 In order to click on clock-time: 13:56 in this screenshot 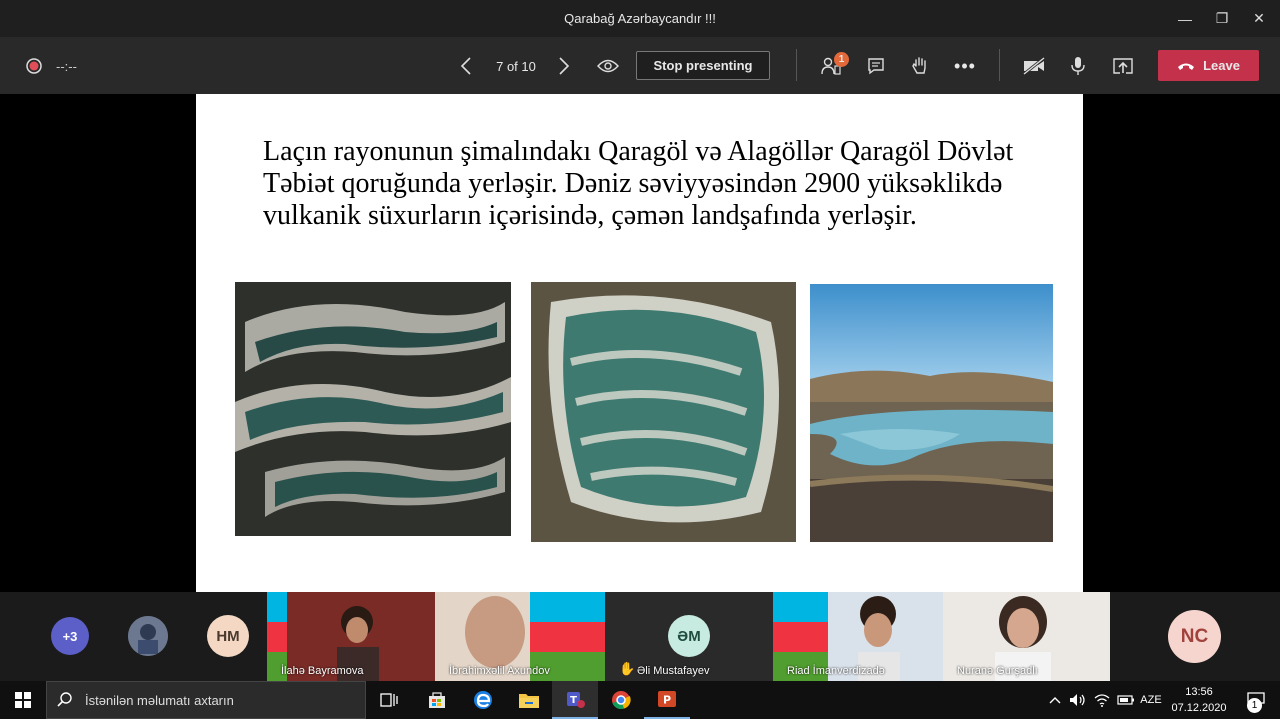, I will do `click(1199, 692)`.